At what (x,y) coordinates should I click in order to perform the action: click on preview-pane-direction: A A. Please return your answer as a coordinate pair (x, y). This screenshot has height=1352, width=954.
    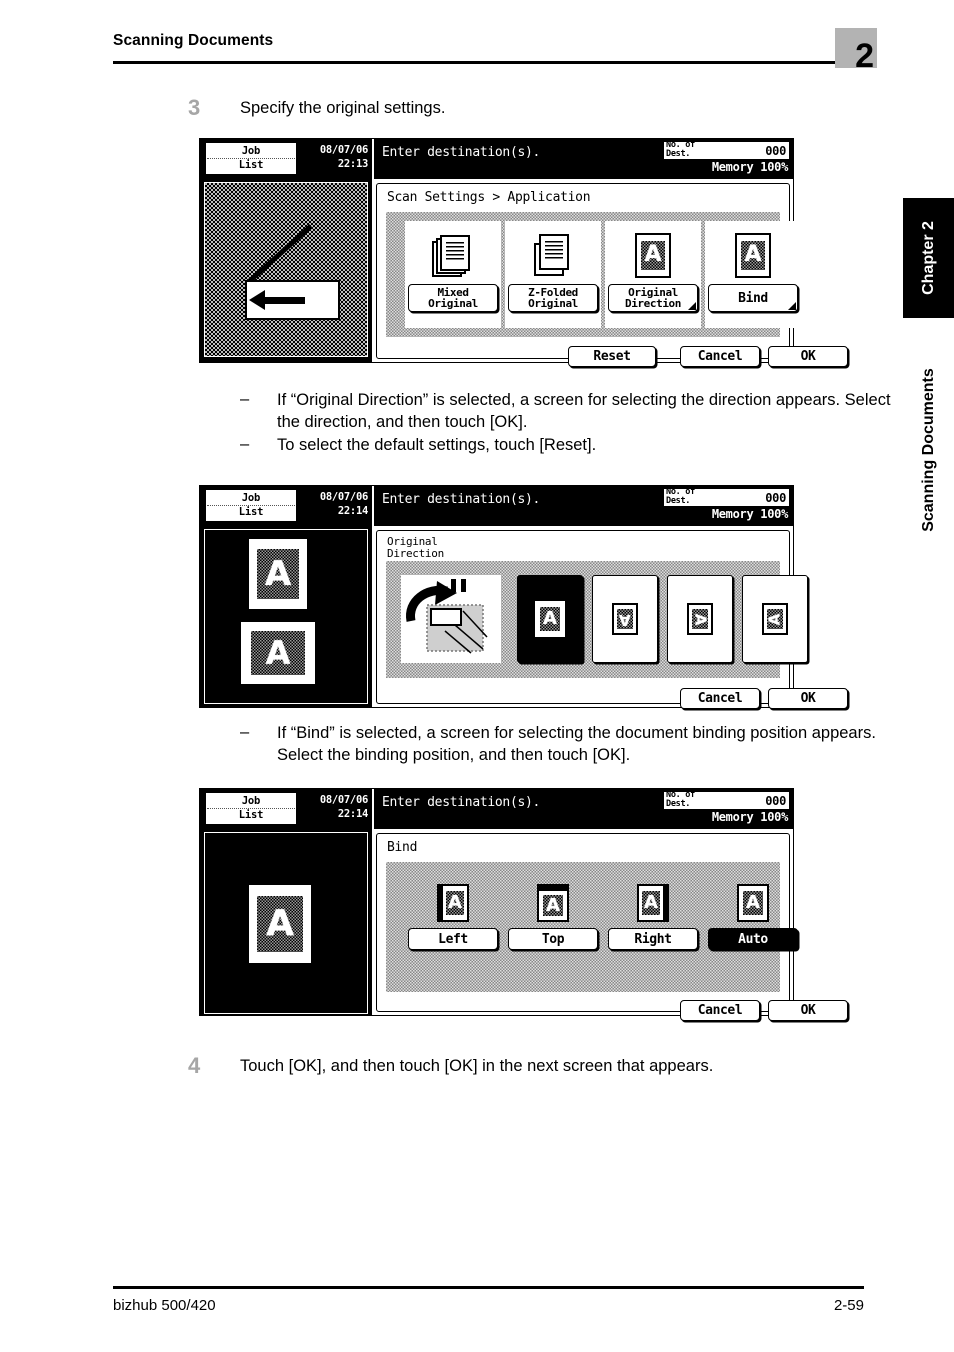
    Looking at the image, I should click on (286, 616).